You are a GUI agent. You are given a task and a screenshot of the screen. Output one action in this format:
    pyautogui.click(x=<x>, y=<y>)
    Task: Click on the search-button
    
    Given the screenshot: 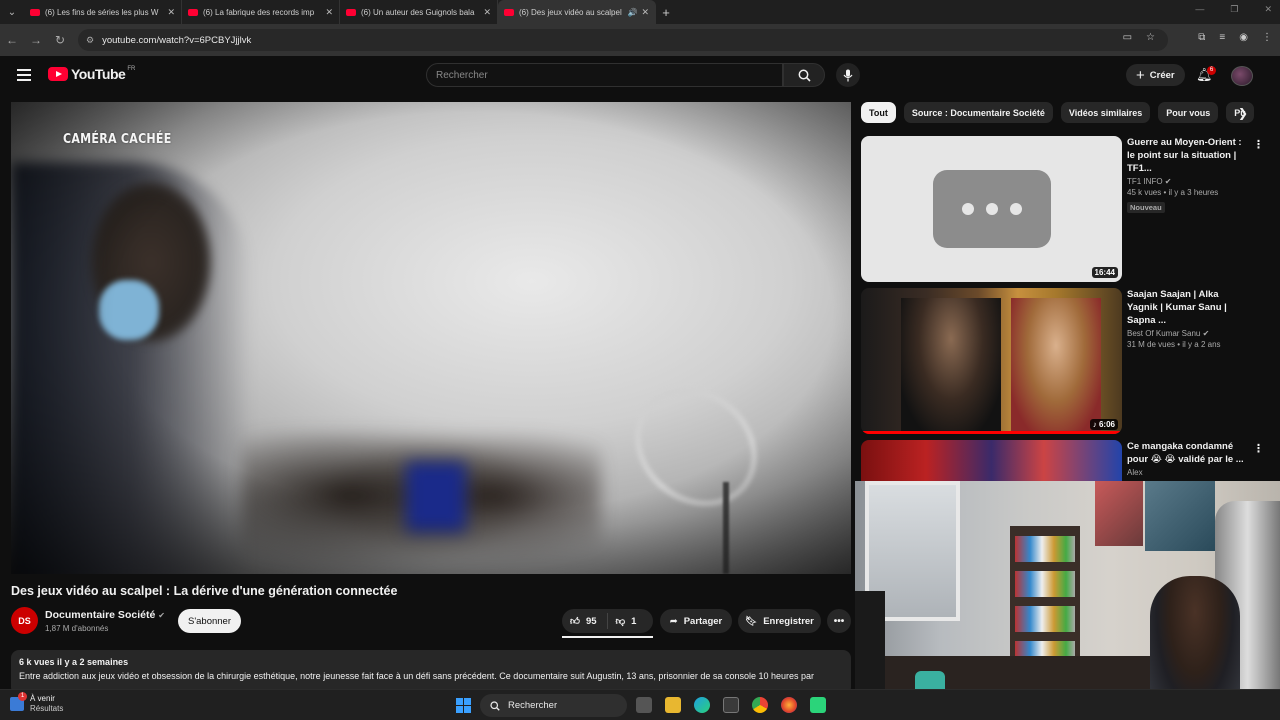 What is the action you would take?
    pyautogui.click(x=804, y=75)
    